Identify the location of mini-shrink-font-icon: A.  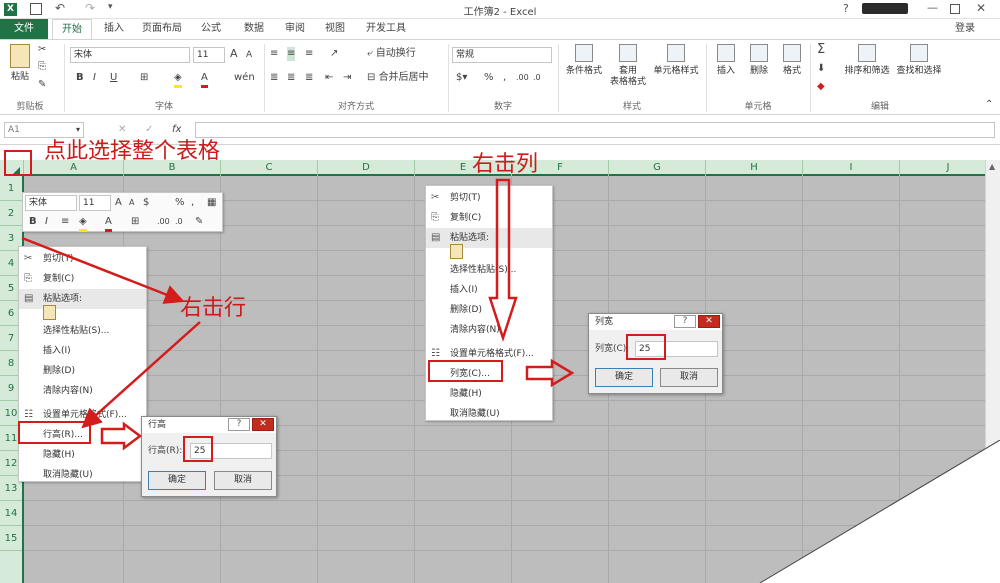
(131, 203).